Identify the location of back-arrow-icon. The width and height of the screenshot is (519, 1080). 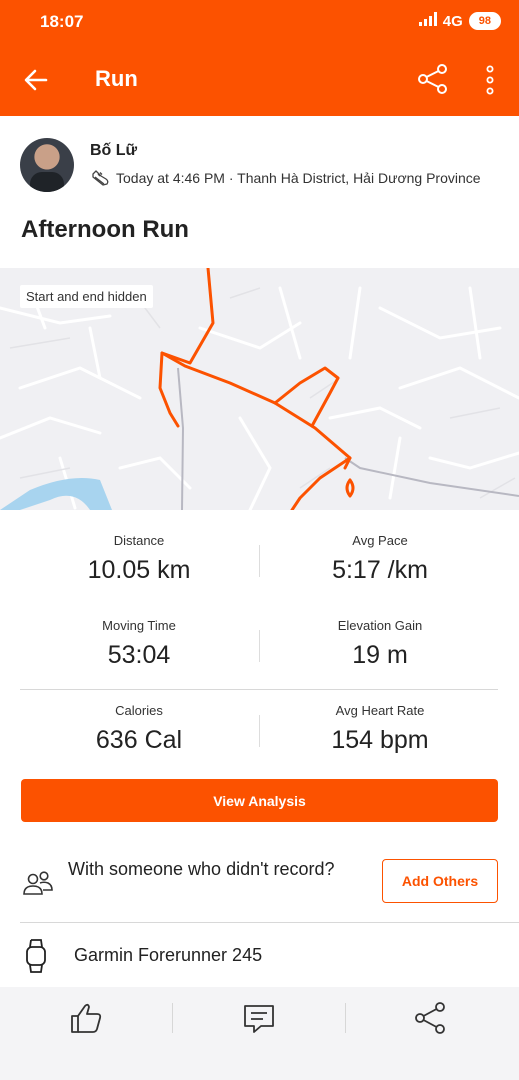
(36, 80).